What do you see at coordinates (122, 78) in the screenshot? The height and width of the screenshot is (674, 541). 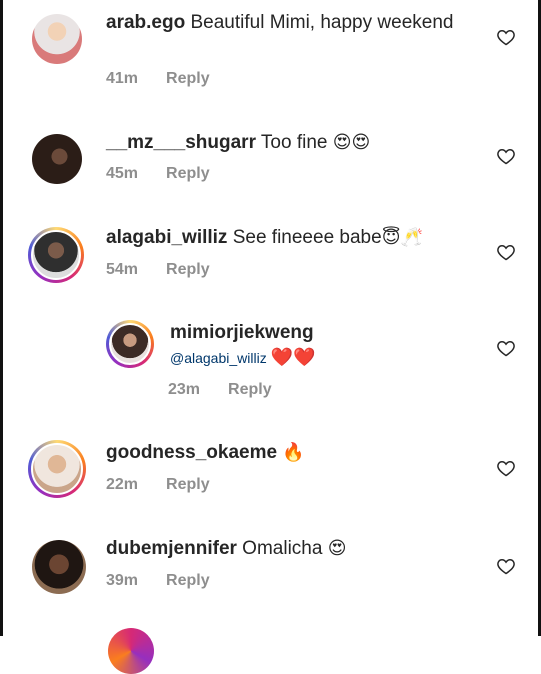 I see `comment-time: 41m` at bounding box center [122, 78].